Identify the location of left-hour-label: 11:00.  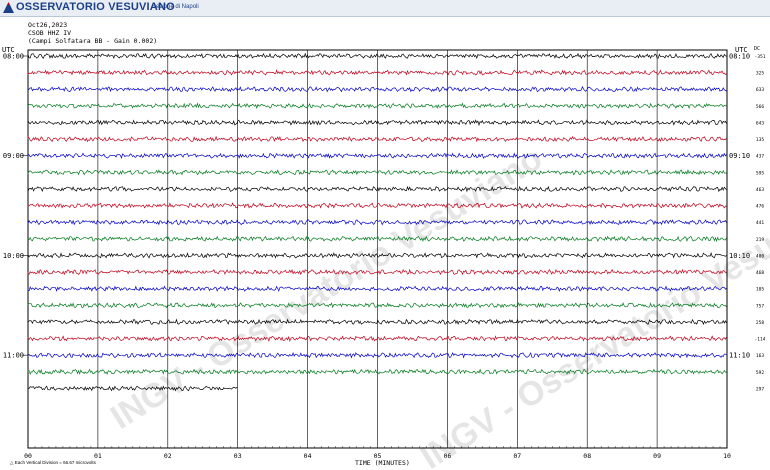
(13, 356).